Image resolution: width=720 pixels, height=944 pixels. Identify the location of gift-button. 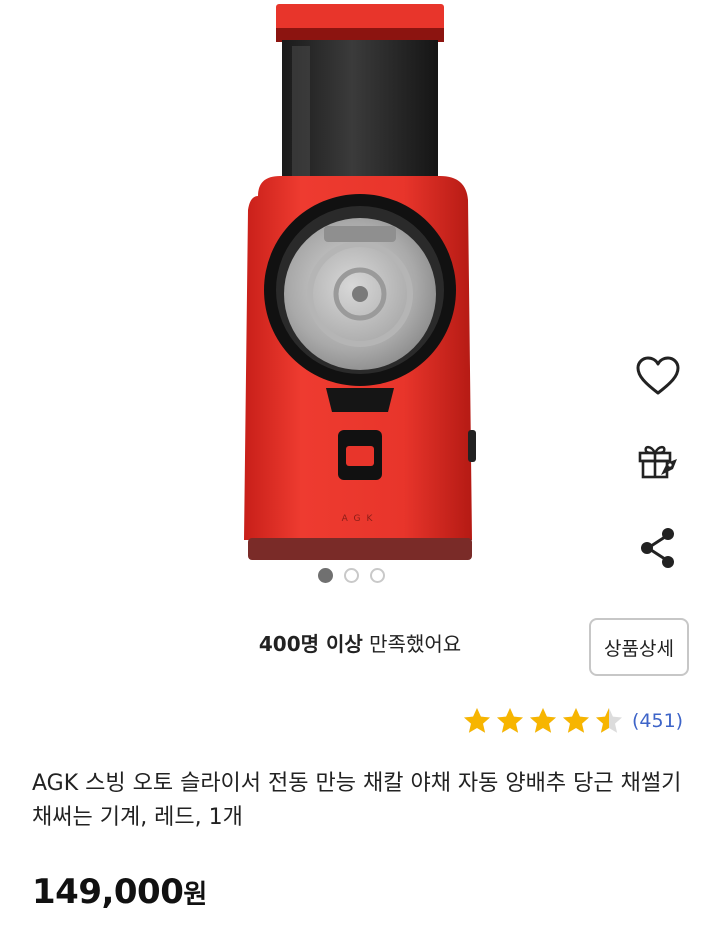
(658, 461).